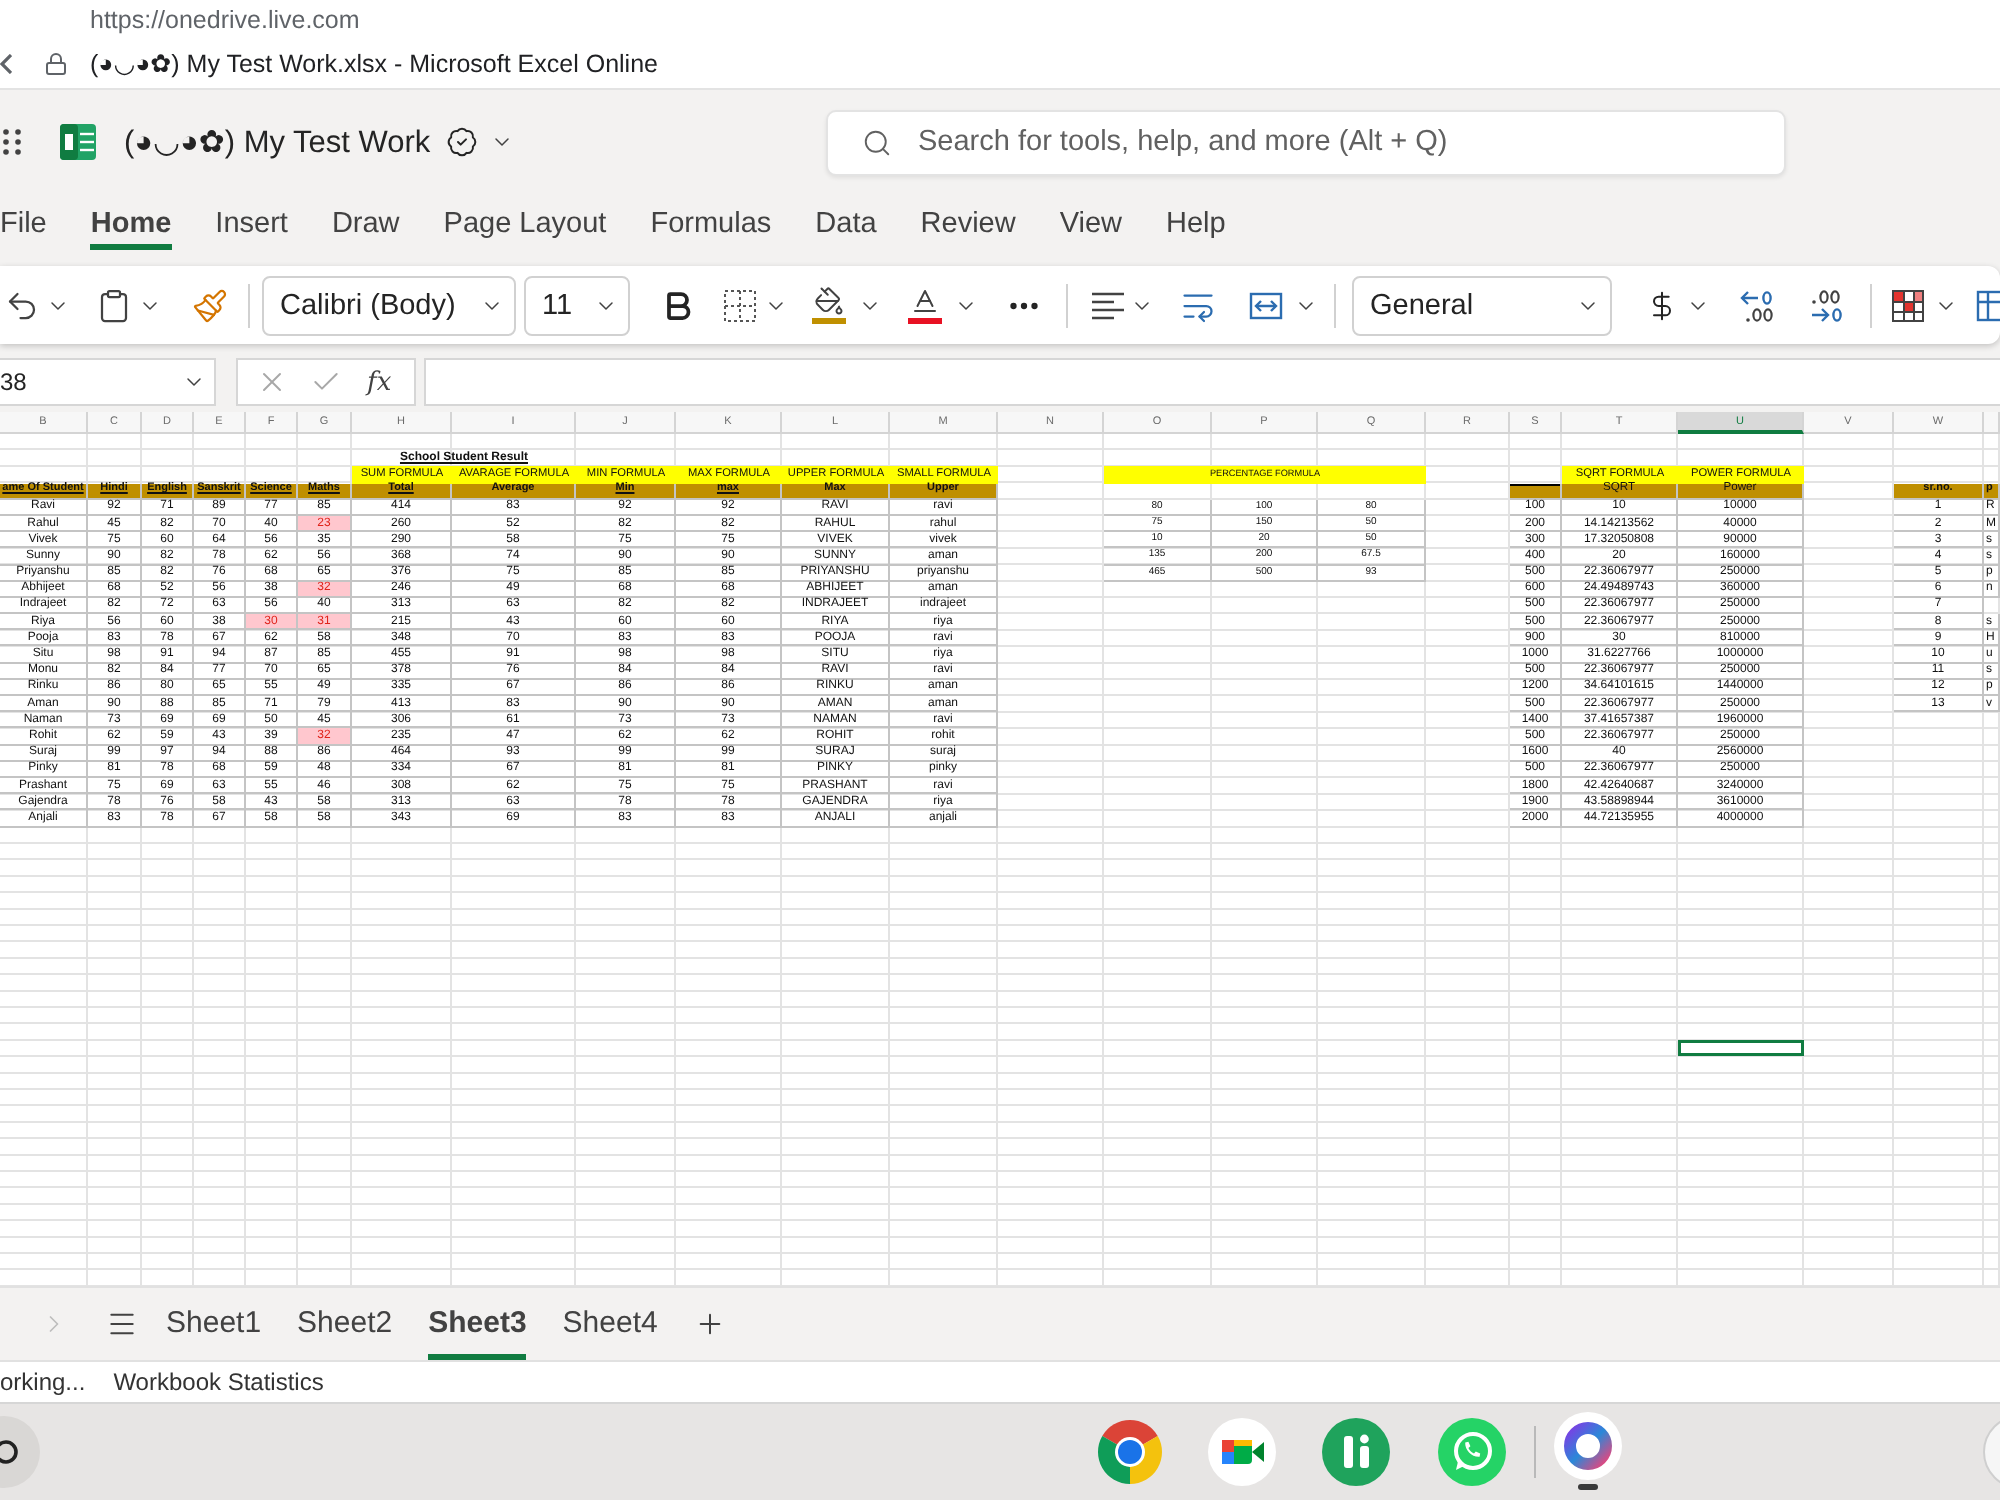 The width and height of the screenshot is (2000, 1500). I want to click on number-format-select: General, so click(1482, 305).